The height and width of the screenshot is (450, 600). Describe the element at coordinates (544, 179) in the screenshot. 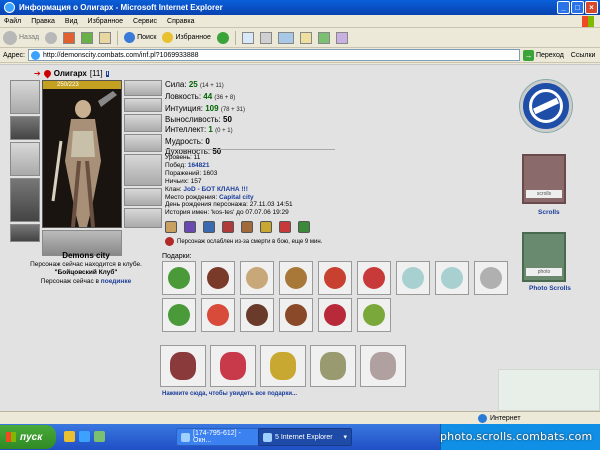

I see `scrolls-banner-icon: scrolls` at that location.